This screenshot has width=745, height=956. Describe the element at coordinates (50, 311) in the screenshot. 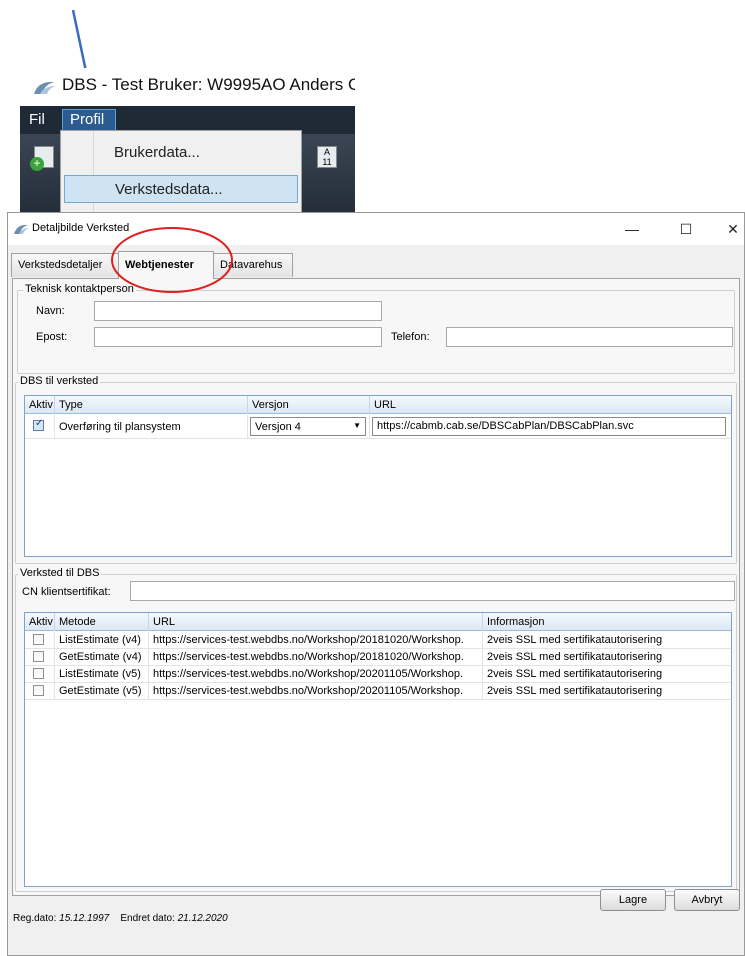

I see `navn-label: Navn:` at that location.